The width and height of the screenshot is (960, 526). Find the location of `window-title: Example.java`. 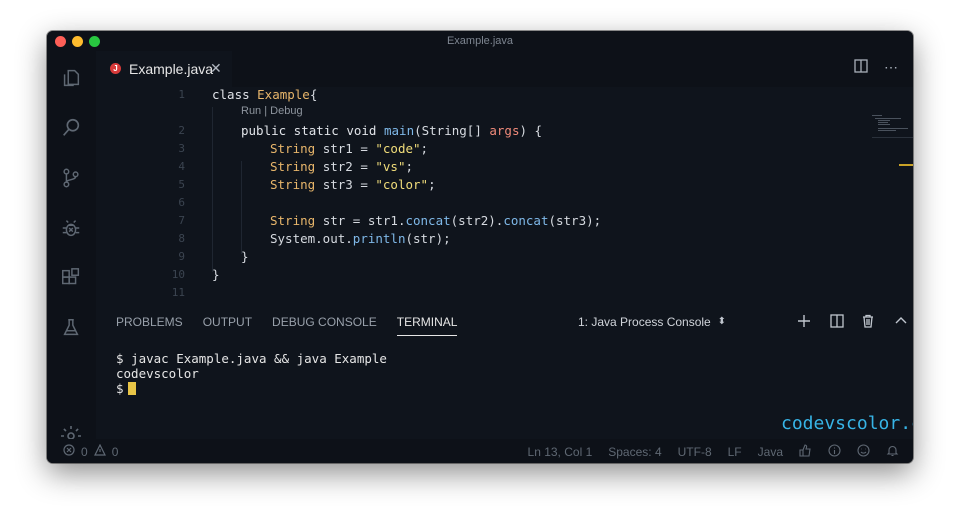

window-title: Example.java is located at coordinates (480, 41).